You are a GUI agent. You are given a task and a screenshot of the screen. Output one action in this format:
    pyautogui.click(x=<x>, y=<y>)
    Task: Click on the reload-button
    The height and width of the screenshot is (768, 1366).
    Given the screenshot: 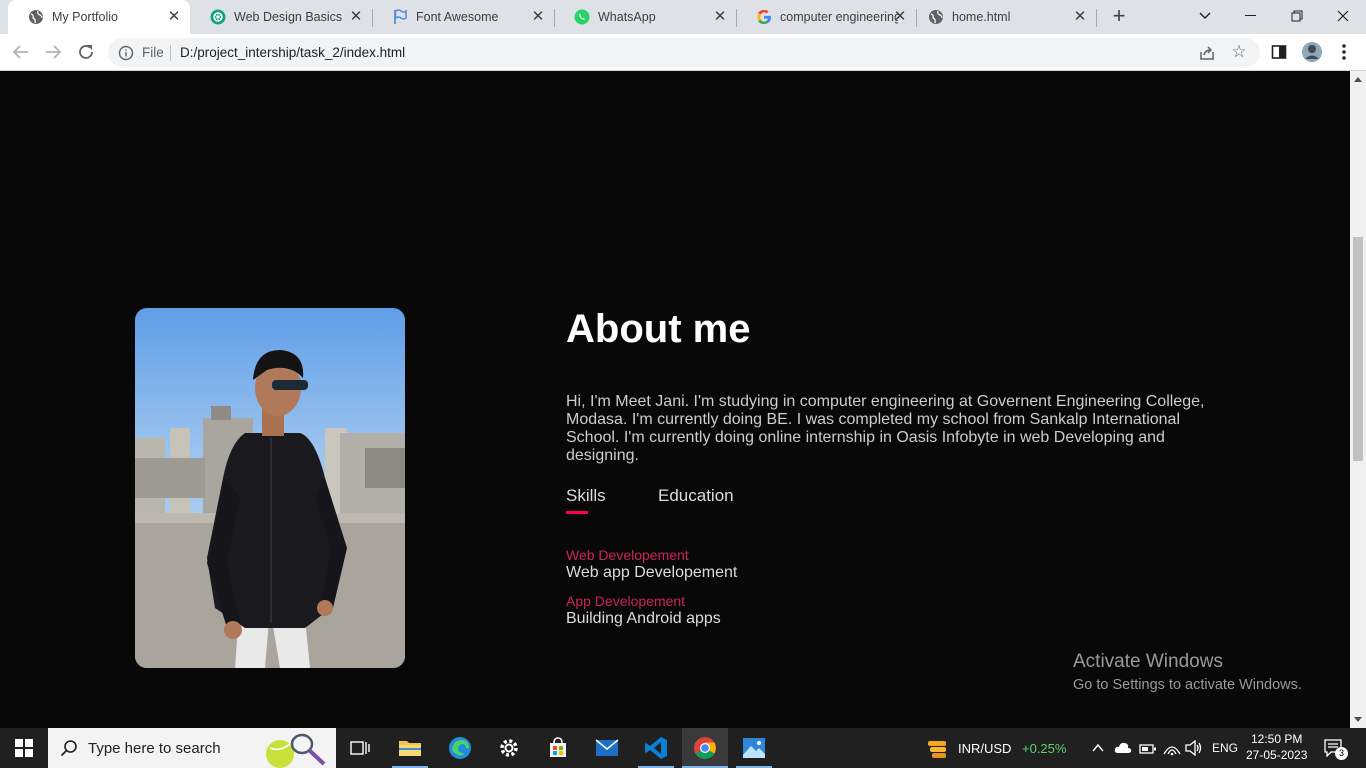 What is the action you would take?
    pyautogui.click(x=86, y=52)
    